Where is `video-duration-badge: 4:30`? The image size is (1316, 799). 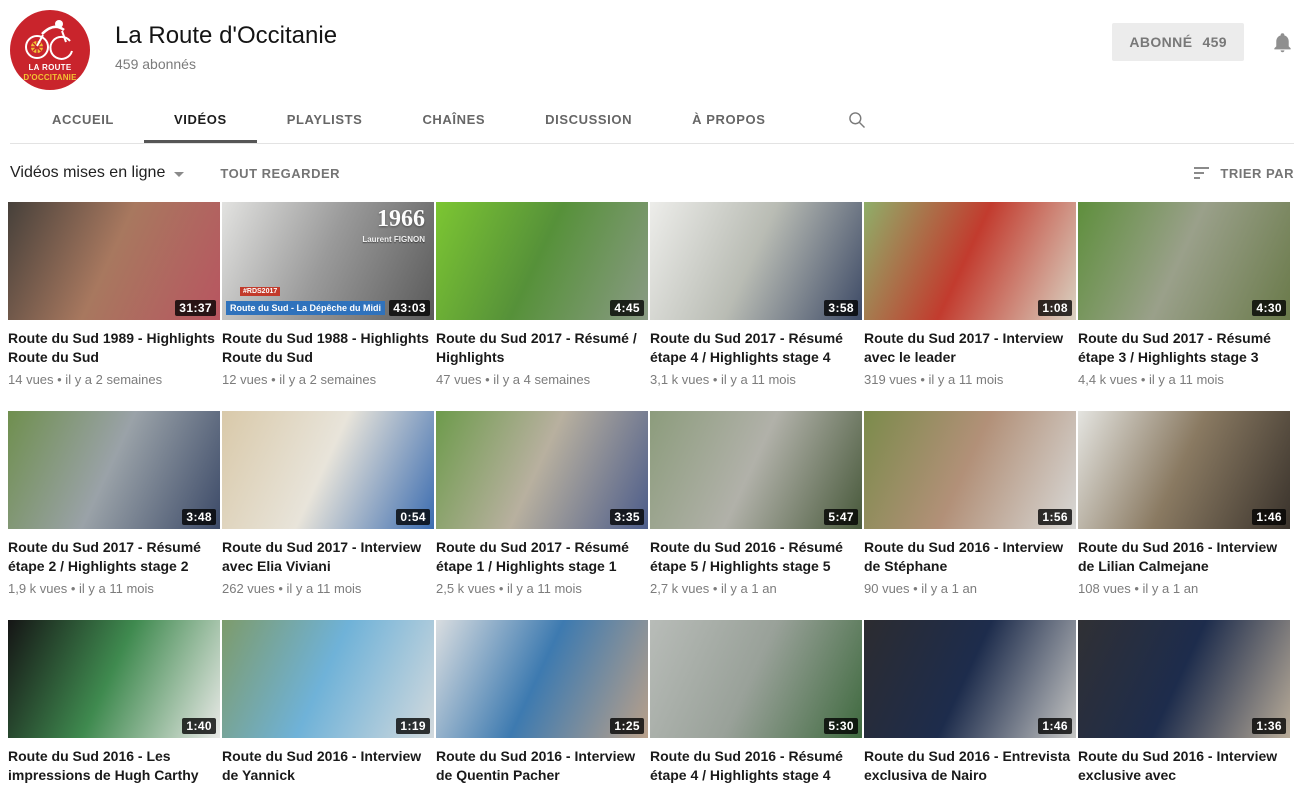 video-duration-badge: 4:30 is located at coordinates (1269, 308).